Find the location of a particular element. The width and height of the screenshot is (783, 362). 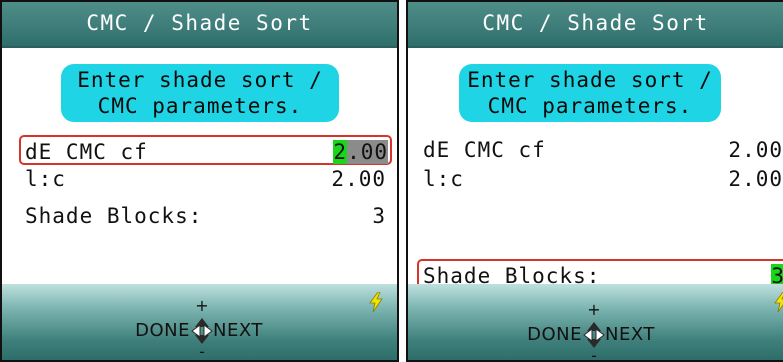

shade-blocks-row: Shade Blocks: 3 is located at coordinates (205, 216).